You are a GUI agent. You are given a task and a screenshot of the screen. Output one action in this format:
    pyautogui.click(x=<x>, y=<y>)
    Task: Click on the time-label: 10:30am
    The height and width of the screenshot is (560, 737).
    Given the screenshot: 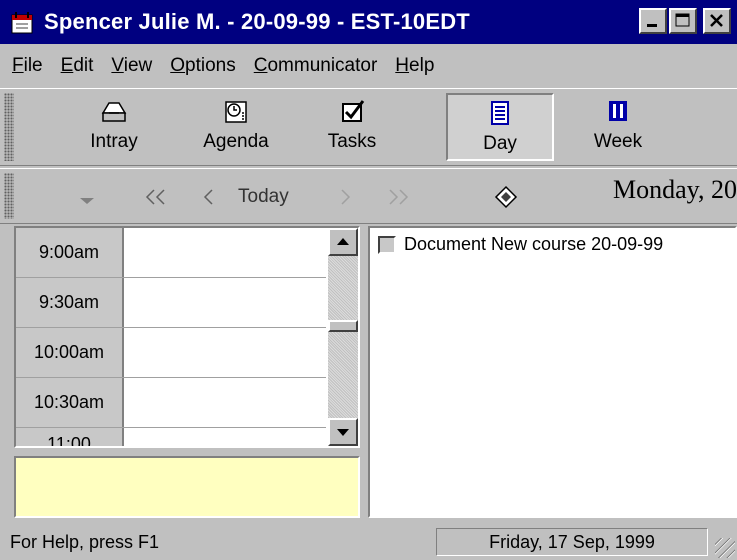 What is the action you would take?
    pyautogui.click(x=70, y=402)
    